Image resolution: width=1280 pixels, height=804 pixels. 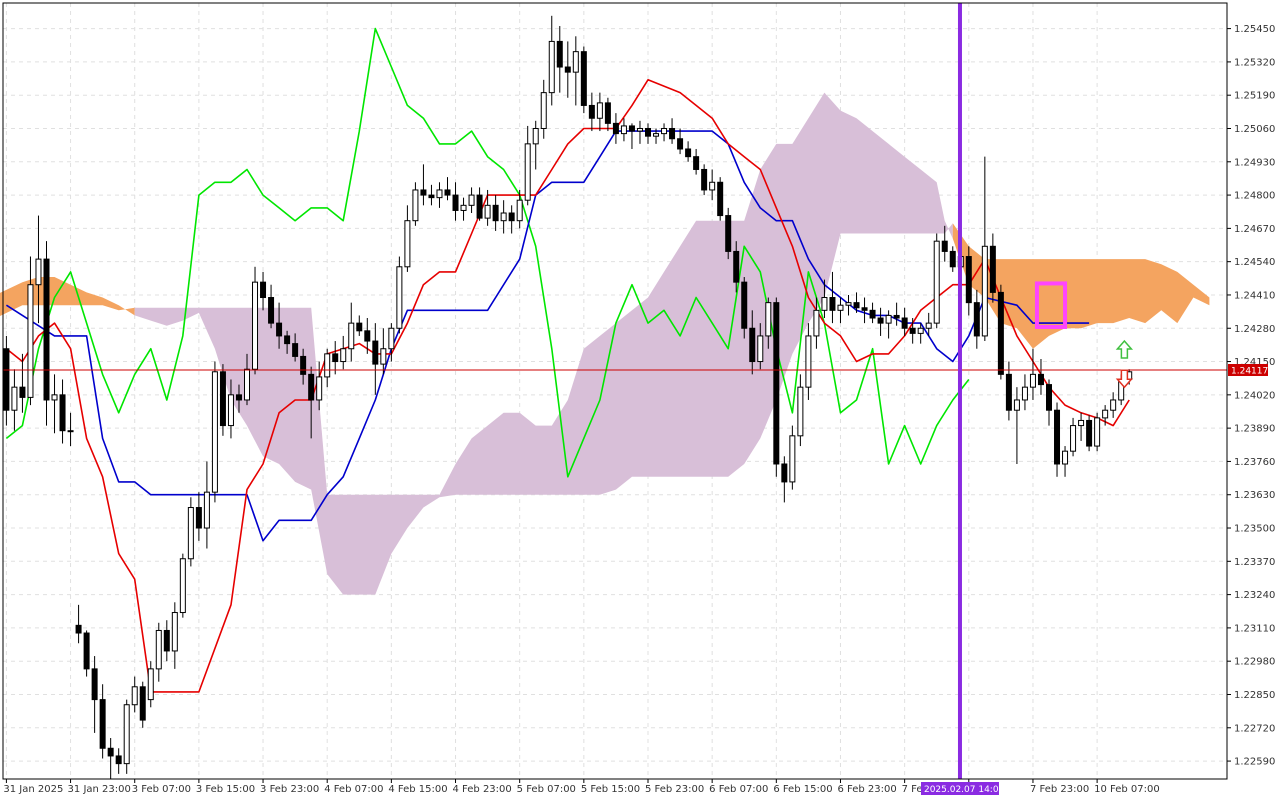 What do you see at coordinates (1254, 628) in the screenshot?
I see `y-tick-label: 1.23110` at bounding box center [1254, 628].